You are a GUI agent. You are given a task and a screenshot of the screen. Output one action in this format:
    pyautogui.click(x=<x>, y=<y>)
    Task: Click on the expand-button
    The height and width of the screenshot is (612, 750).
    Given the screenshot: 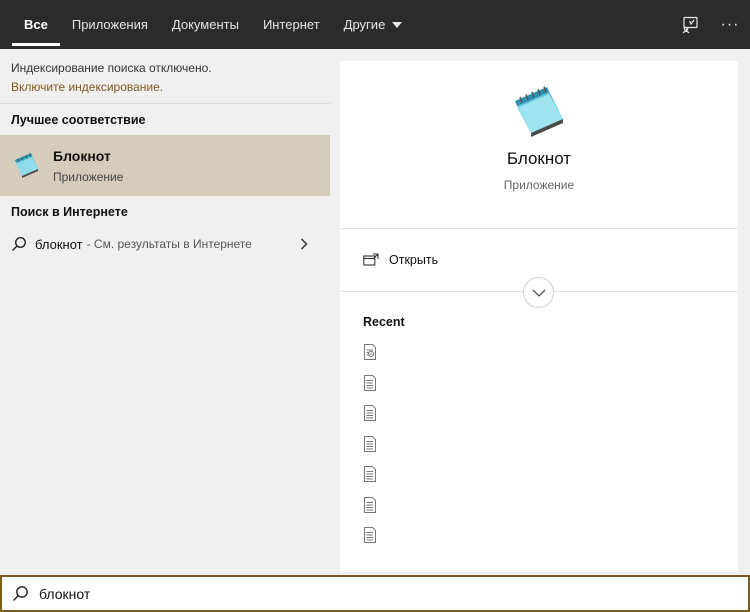 What is the action you would take?
    pyautogui.click(x=538, y=292)
    